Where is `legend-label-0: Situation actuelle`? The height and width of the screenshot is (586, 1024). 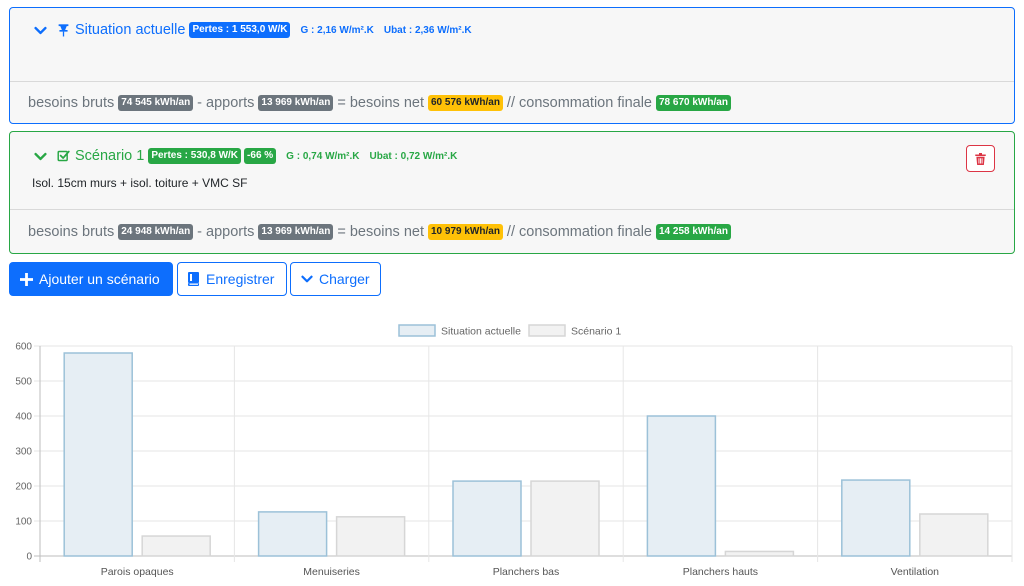 legend-label-0: Situation actuelle is located at coordinates (481, 332).